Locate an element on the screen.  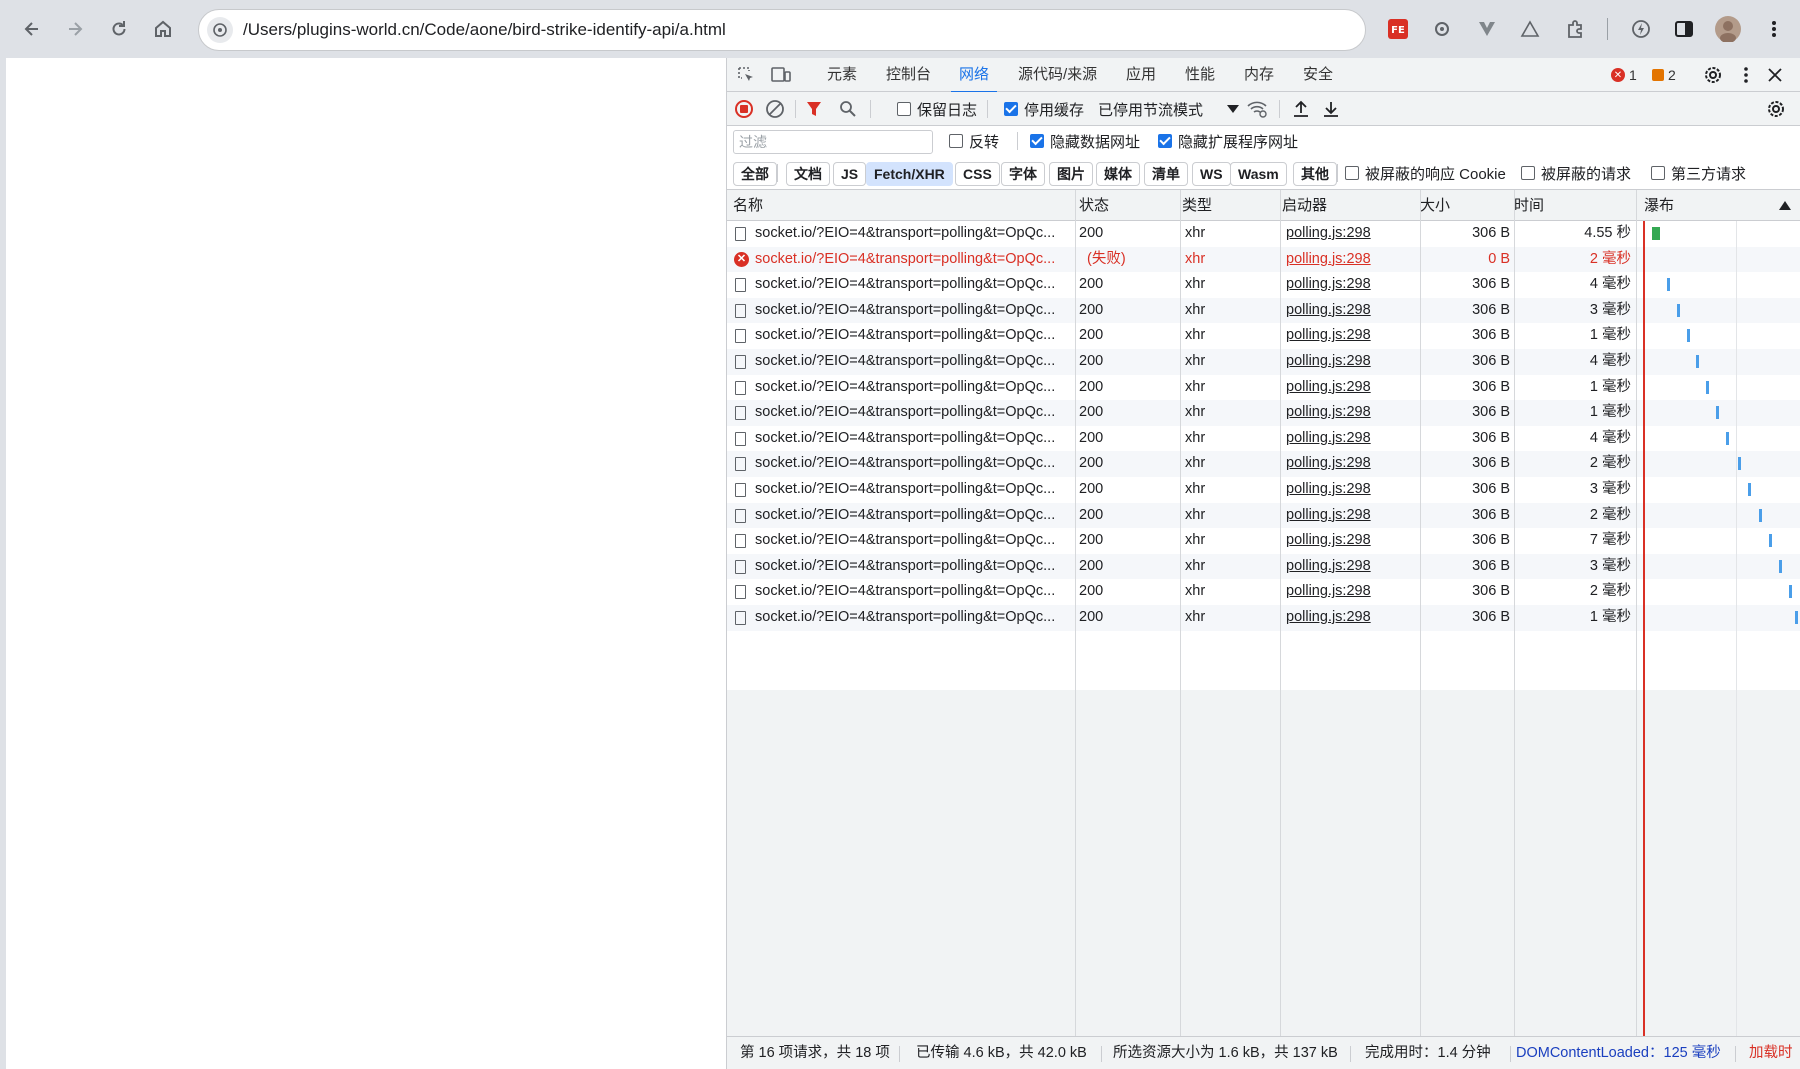
type-ws: WS is located at coordinates (1211, 174).